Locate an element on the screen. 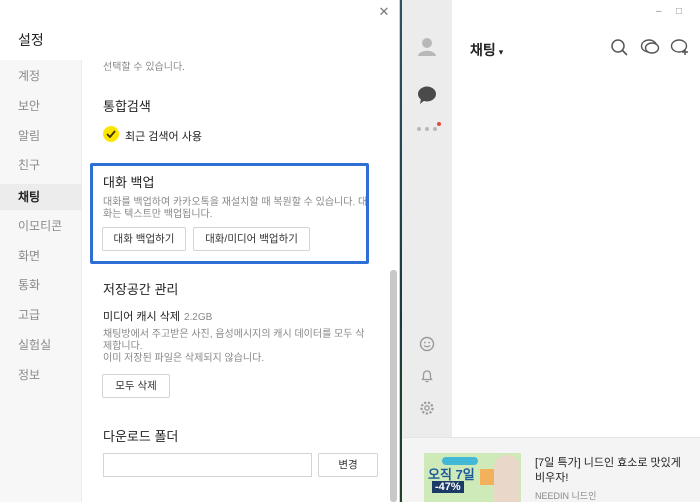 The image size is (700, 502). notification-dot is located at coordinates (439, 124).